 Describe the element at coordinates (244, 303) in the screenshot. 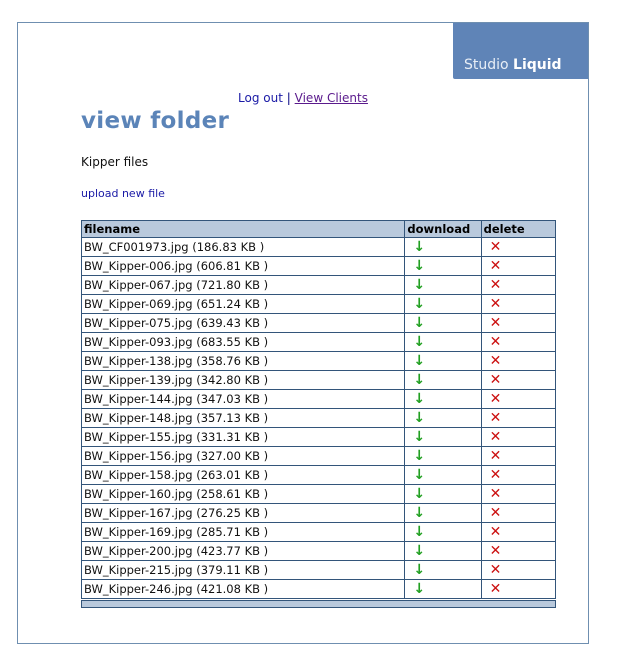

I see `filename-cell: BW_Kipper-069.jpg (651.24 KB )` at that location.